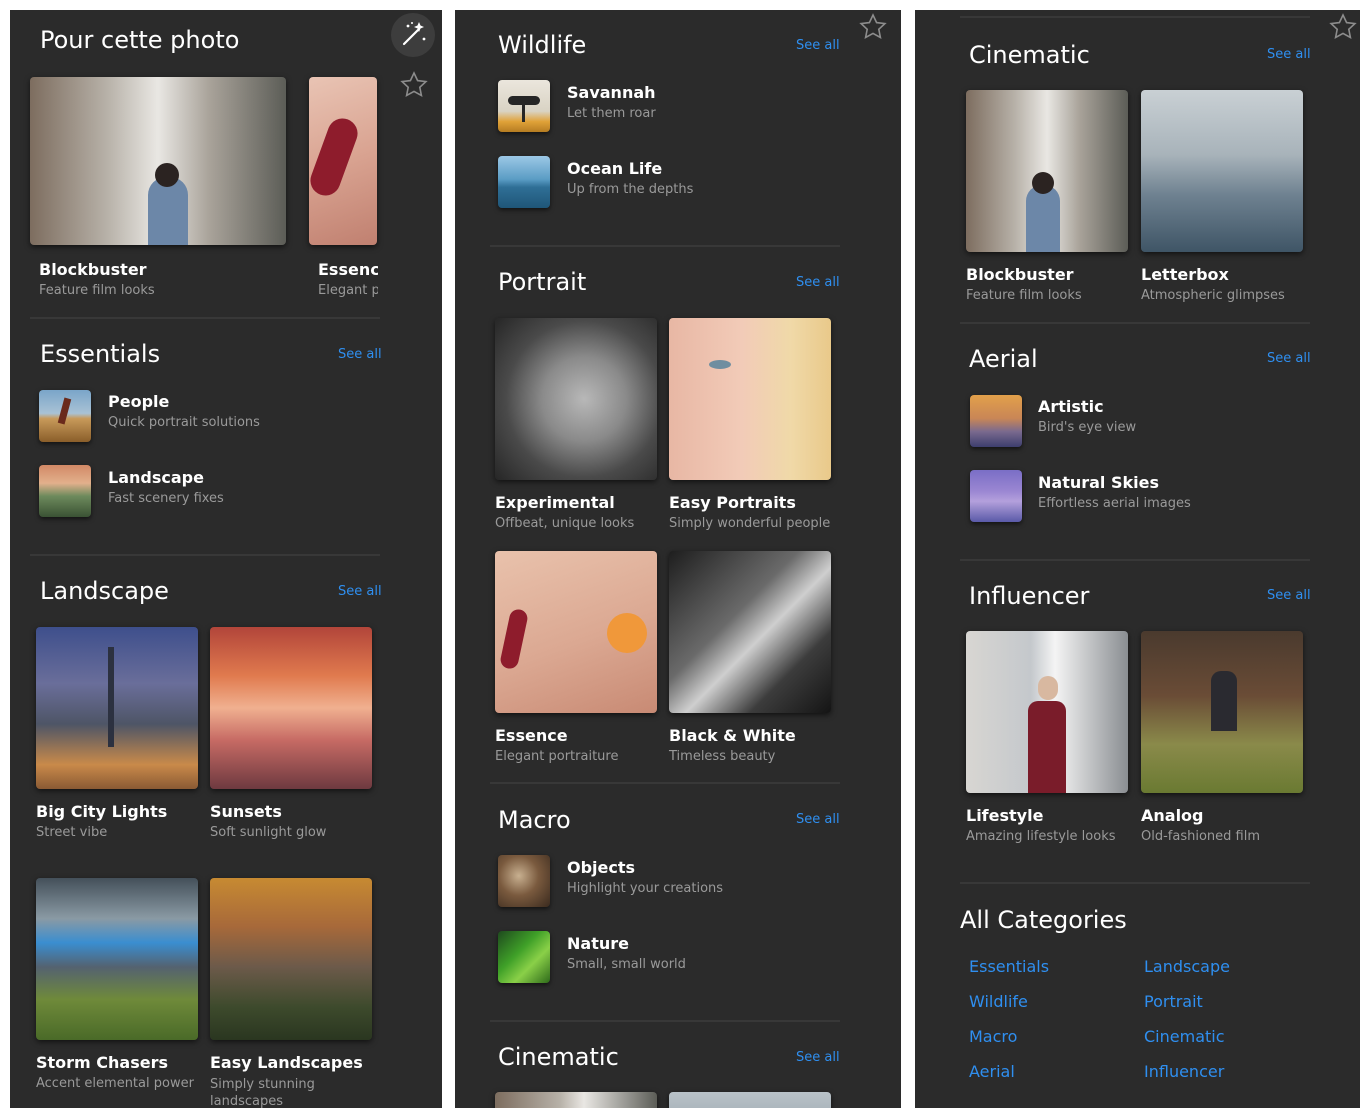  What do you see at coordinates (286, 1062) in the screenshot?
I see `card-title: Easy Landscapes` at bounding box center [286, 1062].